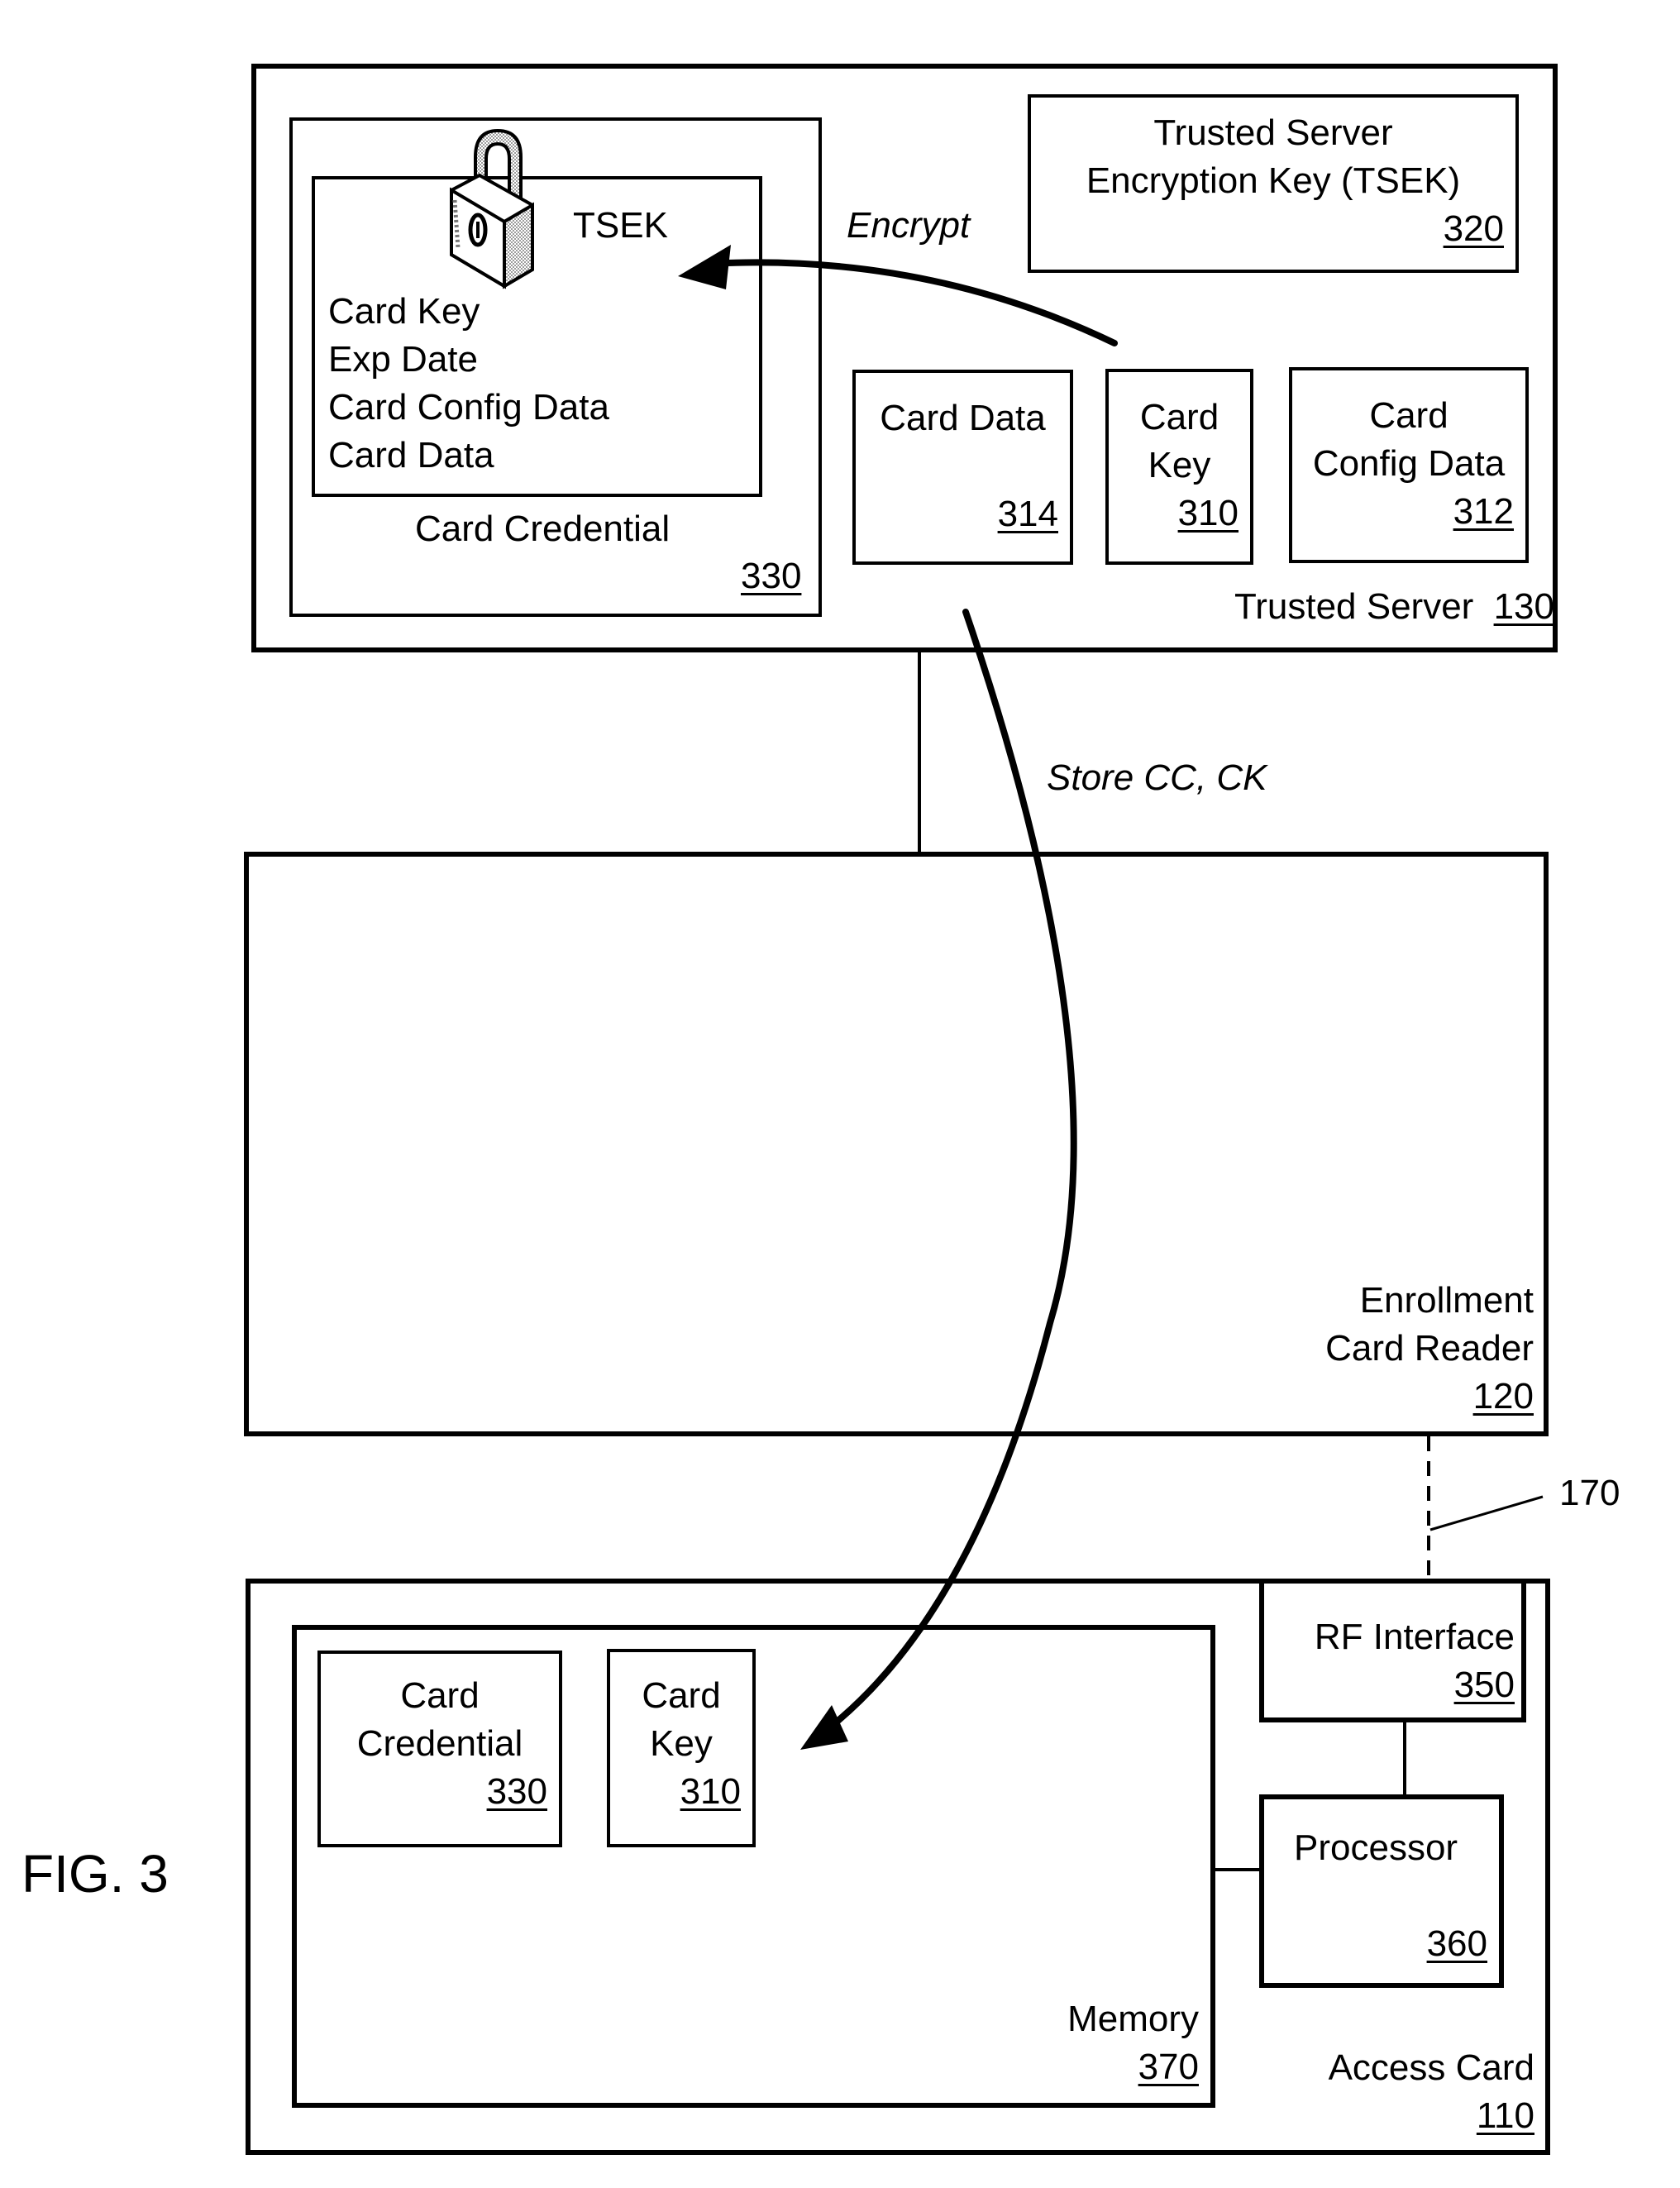 The width and height of the screenshot is (1680, 2188). Describe the element at coordinates (1133, 2019) in the screenshot. I see `memory-label: Memory` at that location.